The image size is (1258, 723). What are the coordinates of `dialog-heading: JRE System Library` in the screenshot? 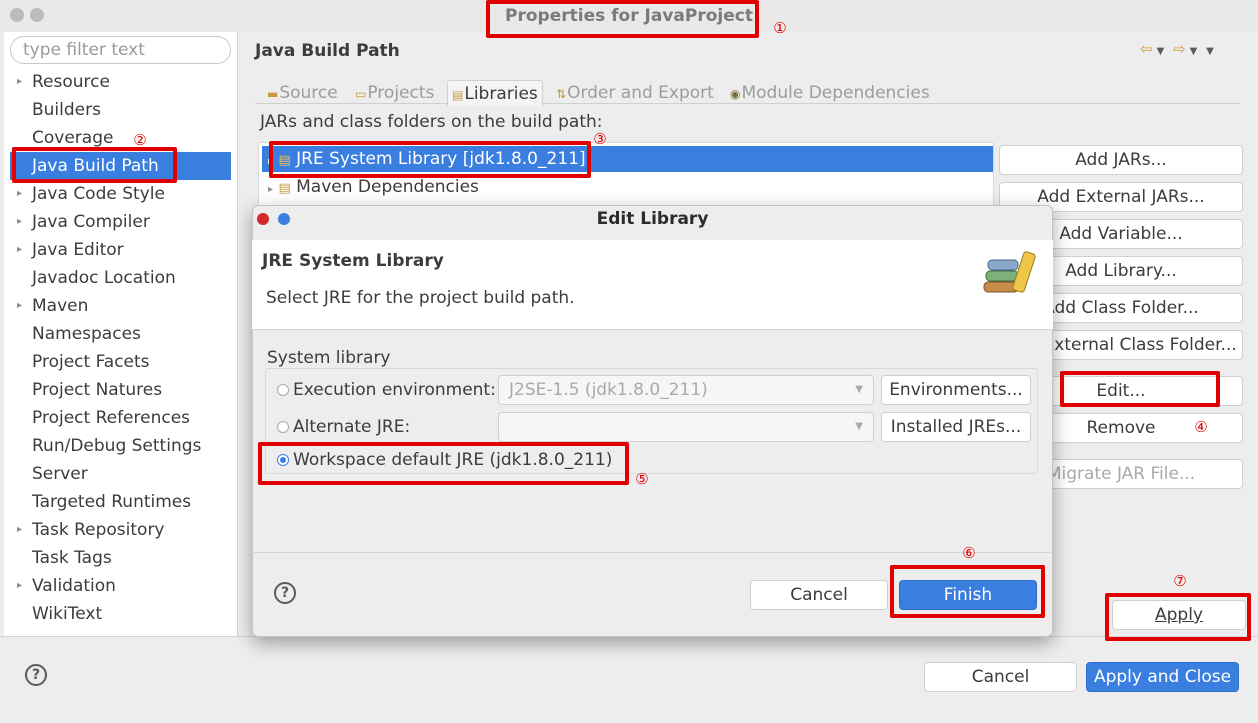 It's located at (353, 261).